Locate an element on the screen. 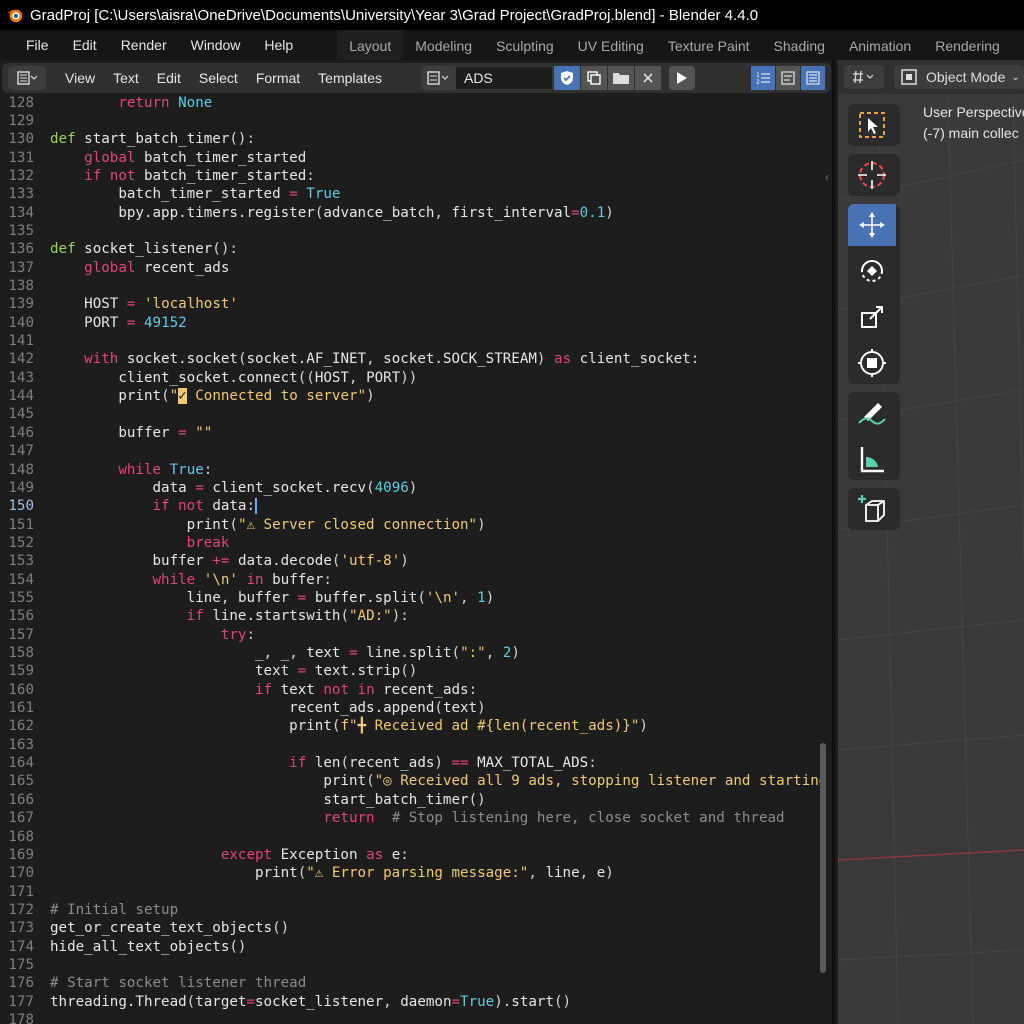 The height and width of the screenshot is (1024, 1024). scale-tool is located at coordinates (872, 317).